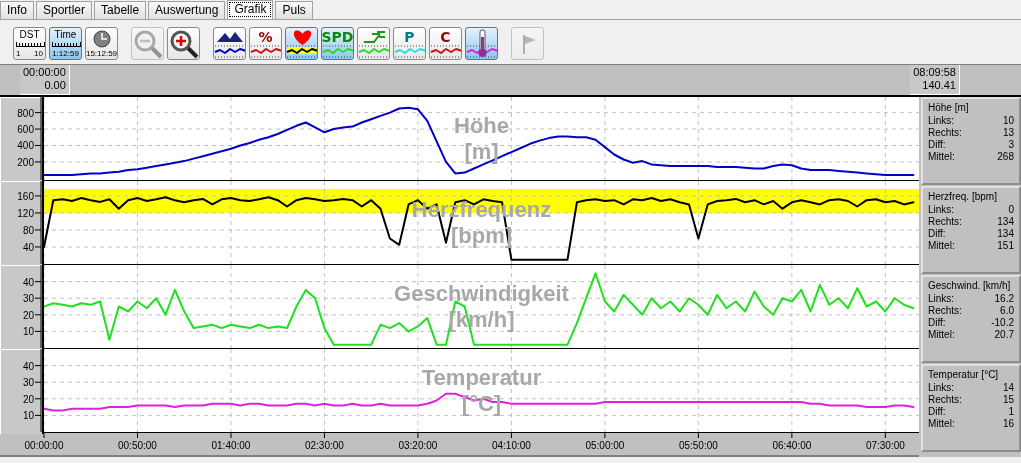 This screenshot has height=463, width=1021. I want to click on stats-value: -10.2, so click(1002, 322).